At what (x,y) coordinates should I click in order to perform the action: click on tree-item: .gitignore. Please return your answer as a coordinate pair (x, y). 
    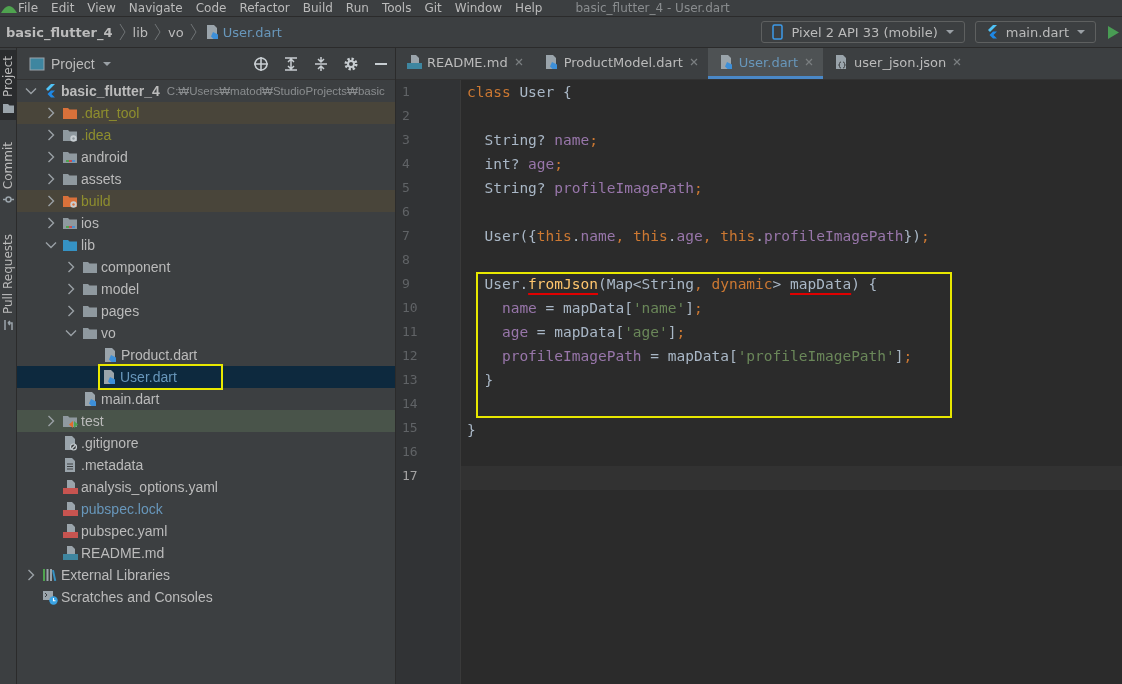
    Looking at the image, I should click on (110, 443).